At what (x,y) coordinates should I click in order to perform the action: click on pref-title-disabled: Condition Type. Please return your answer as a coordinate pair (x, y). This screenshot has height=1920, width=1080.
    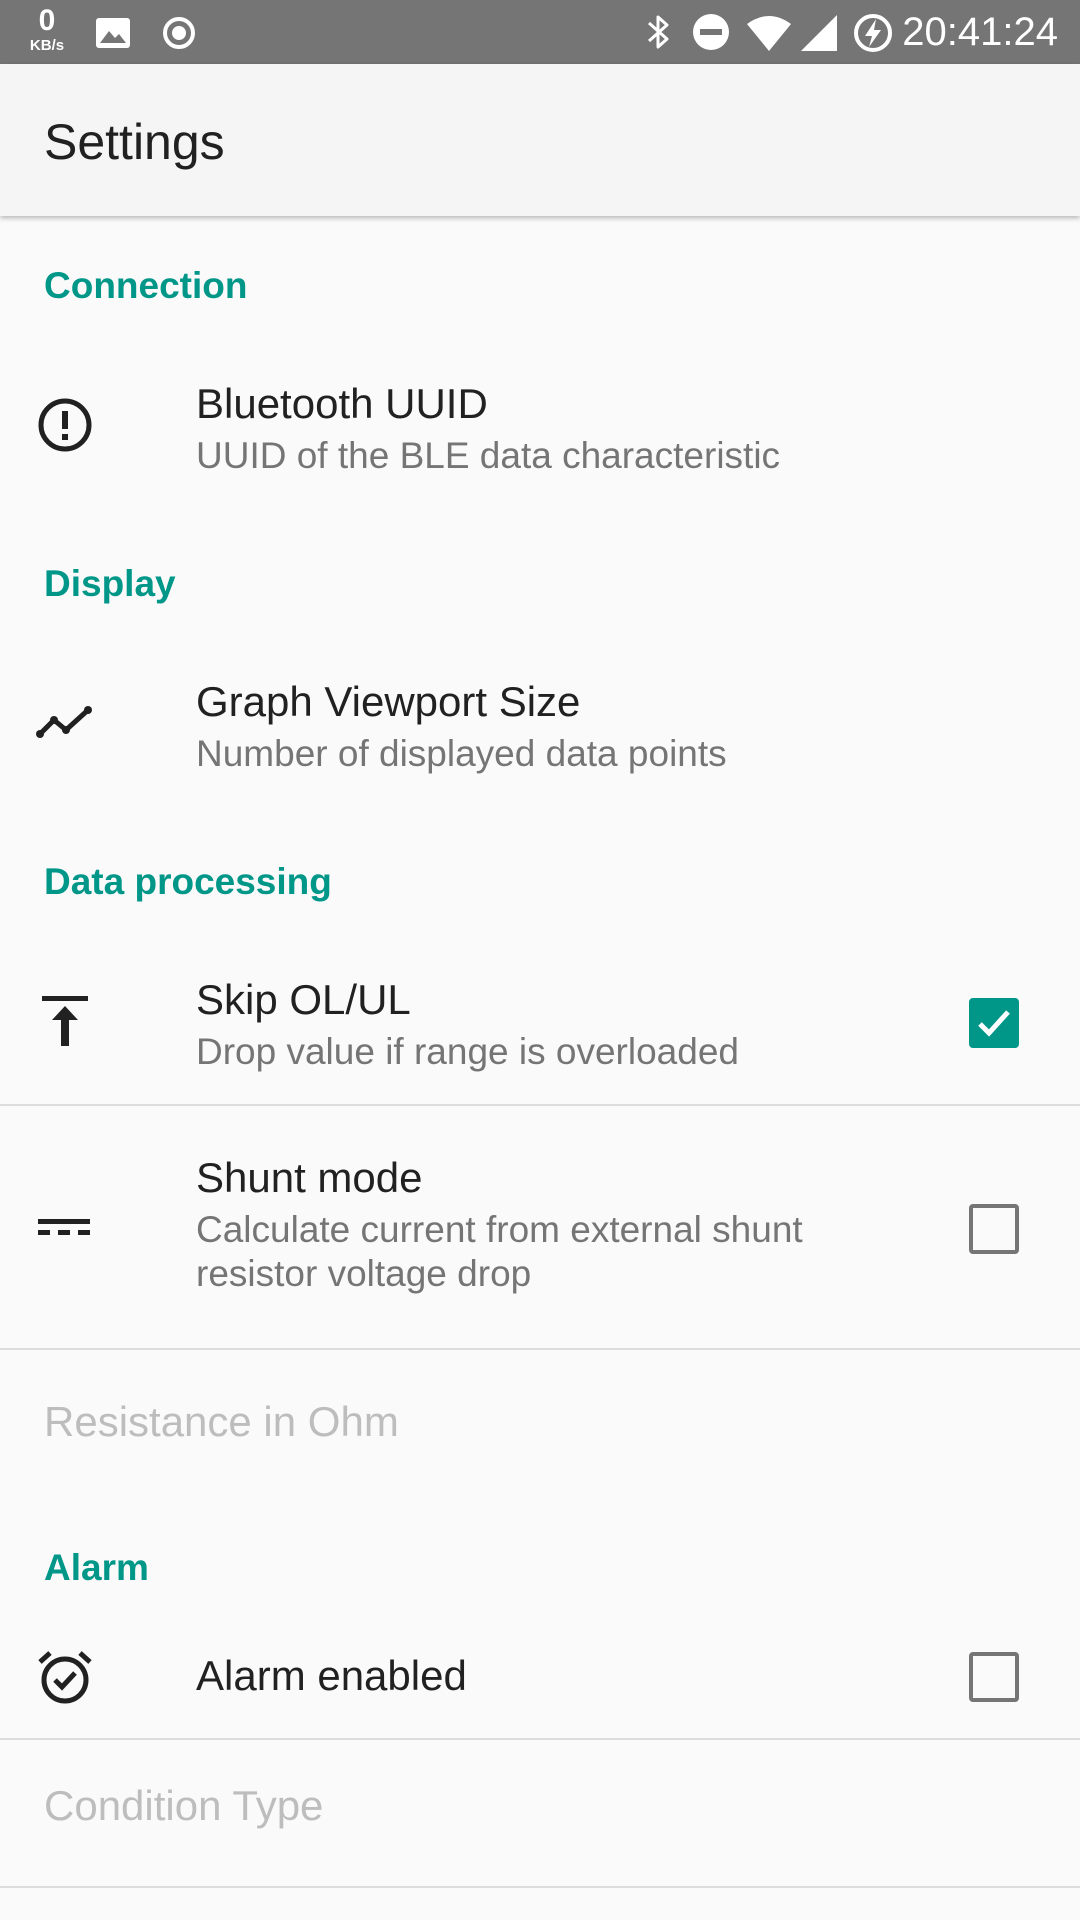
    Looking at the image, I should click on (184, 1805).